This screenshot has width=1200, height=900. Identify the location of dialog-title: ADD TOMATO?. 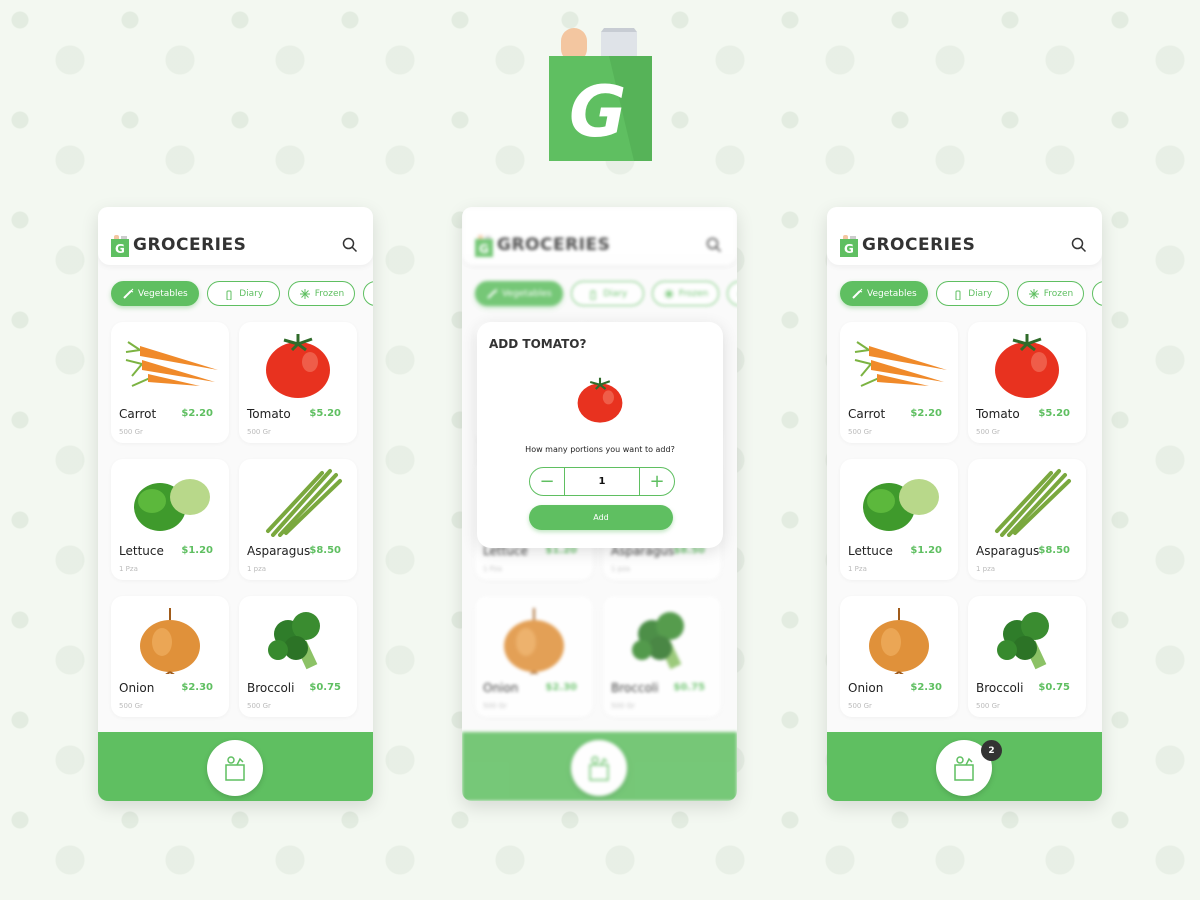
(538, 344).